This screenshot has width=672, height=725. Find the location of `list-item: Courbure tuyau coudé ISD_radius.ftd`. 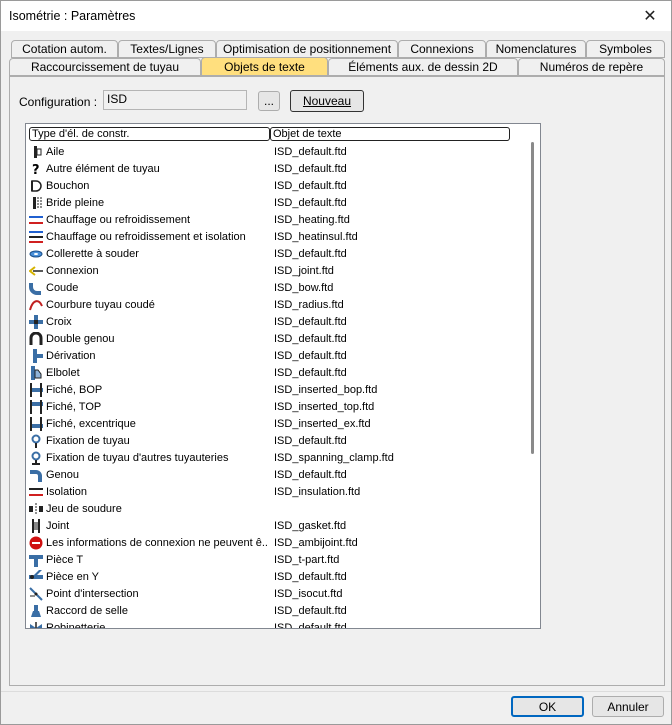

list-item: Courbure tuyau coudé ISD_radius.ftd is located at coordinates (279, 305).